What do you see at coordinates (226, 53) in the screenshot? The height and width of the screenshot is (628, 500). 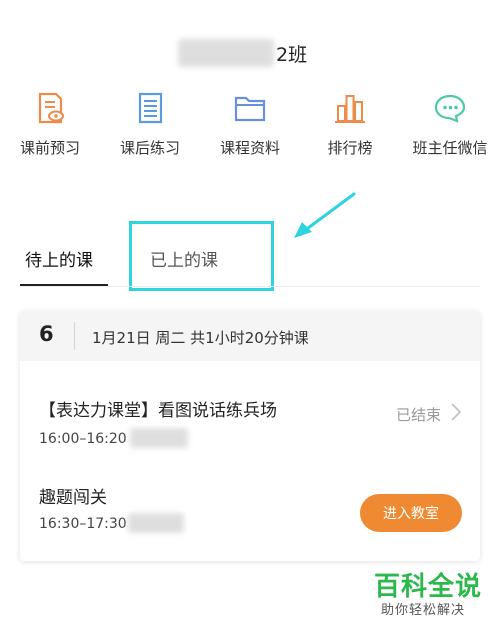 I see `blurred-class-name` at bounding box center [226, 53].